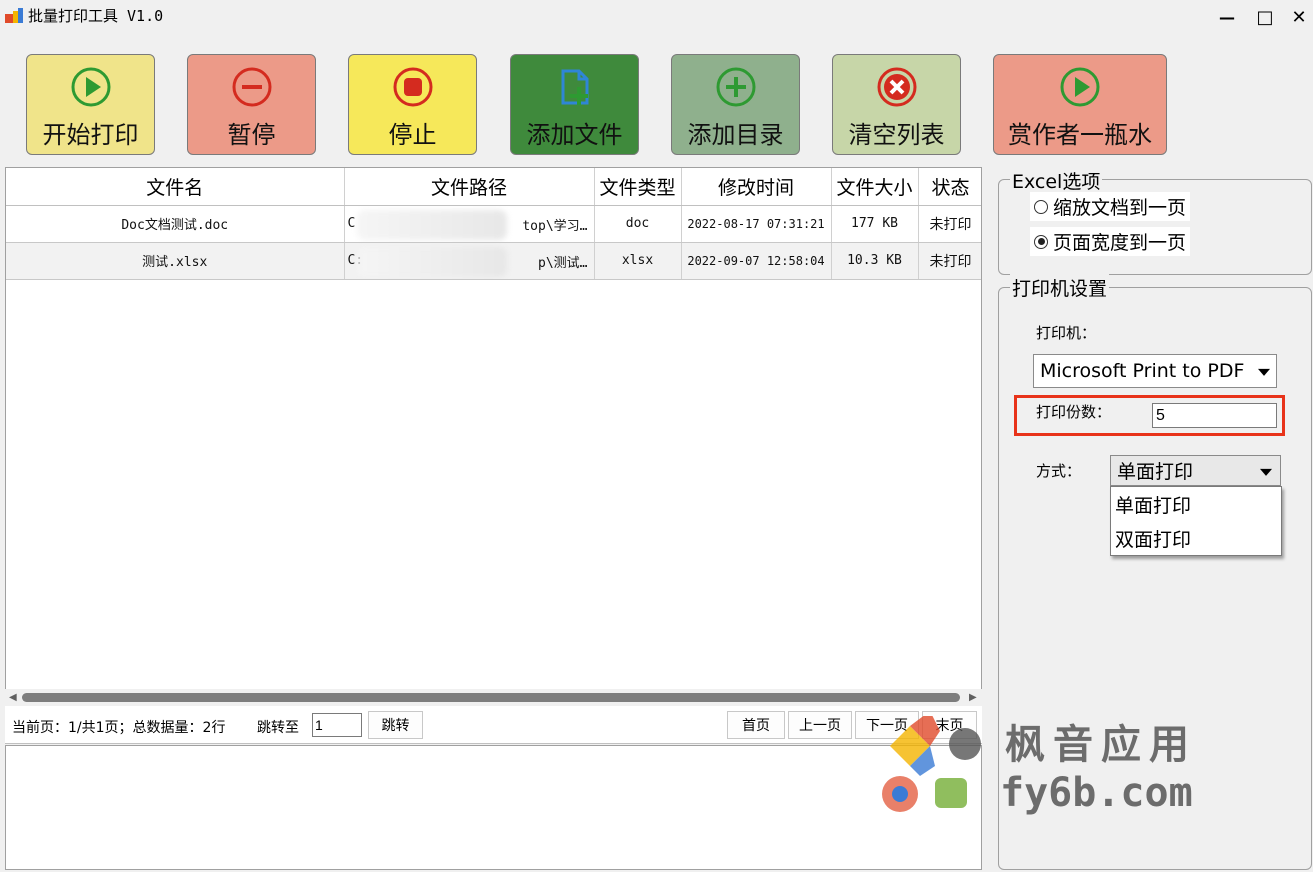 Image resolution: width=1313 pixels, height=872 pixels. I want to click on column-header-type: 文件类型, so click(638, 187).